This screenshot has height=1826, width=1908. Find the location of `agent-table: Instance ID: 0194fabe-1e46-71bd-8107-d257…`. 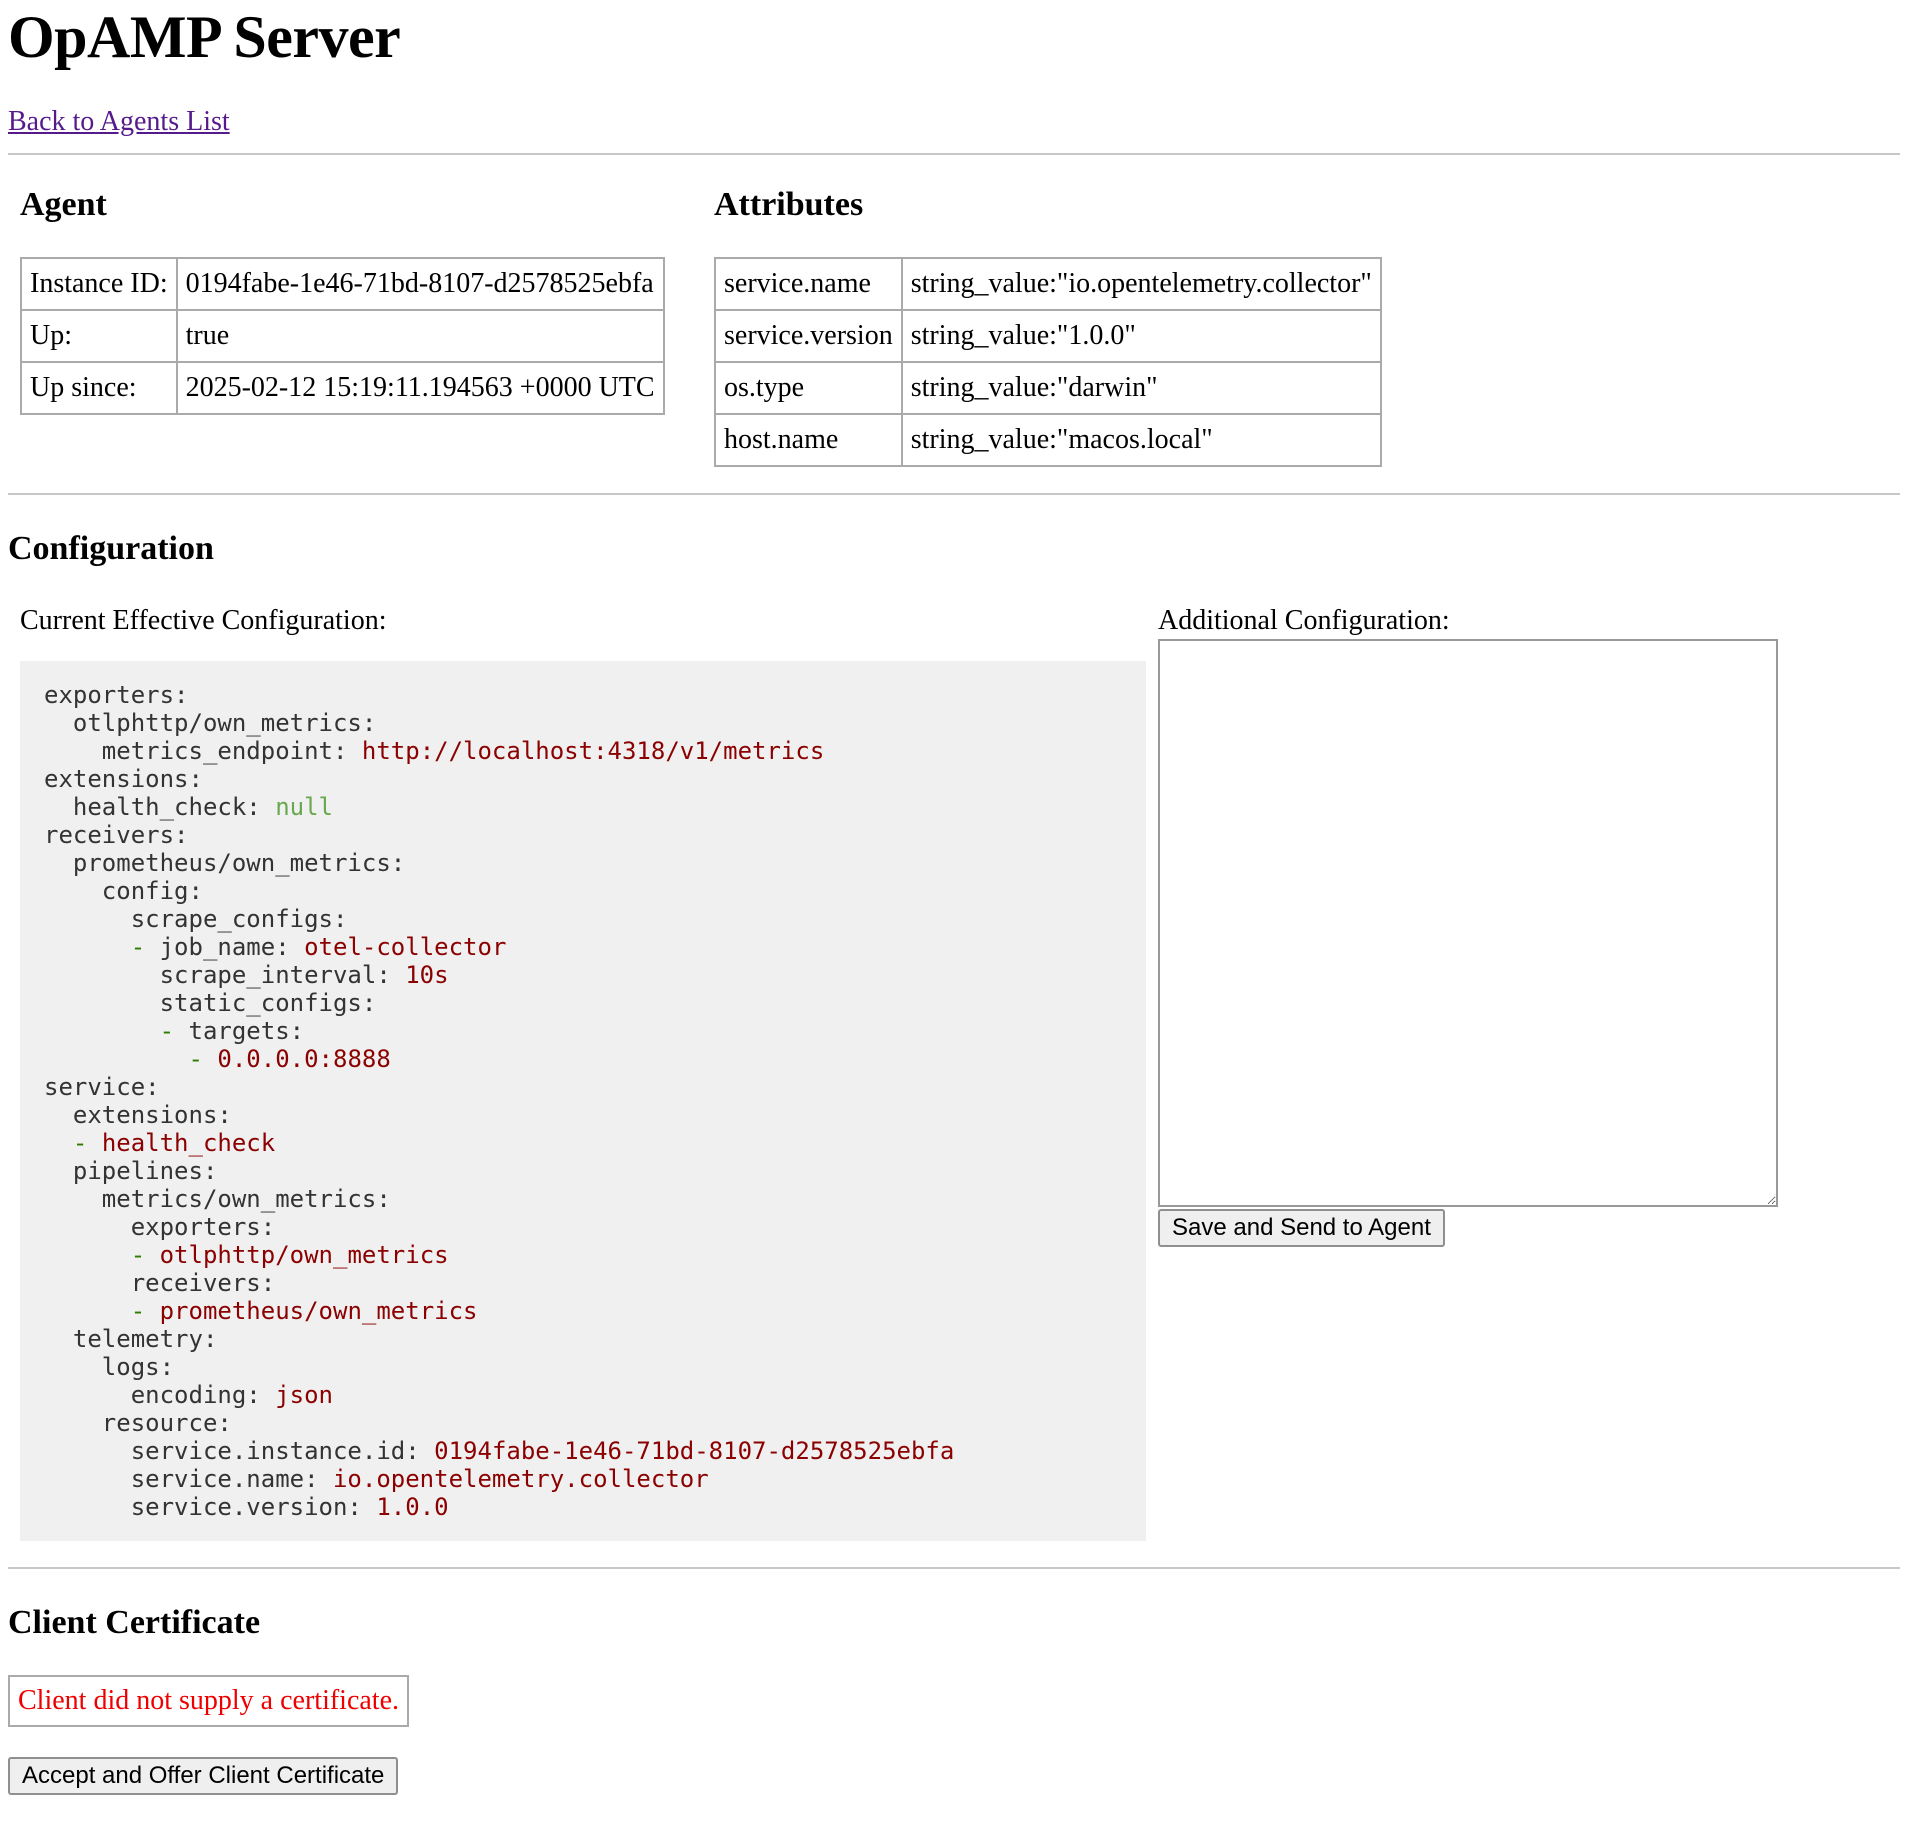

agent-table: Instance ID: 0194fabe-1e46-71bd-8107-d257… is located at coordinates (342, 336).